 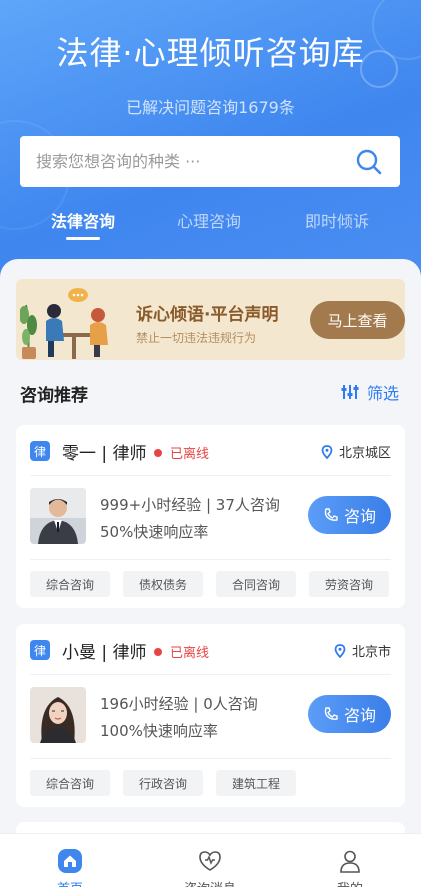 What do you see at coordinates (163, 584) in the screenshot?
I see `tag: 债权债务` at bounding box center [163, 584].